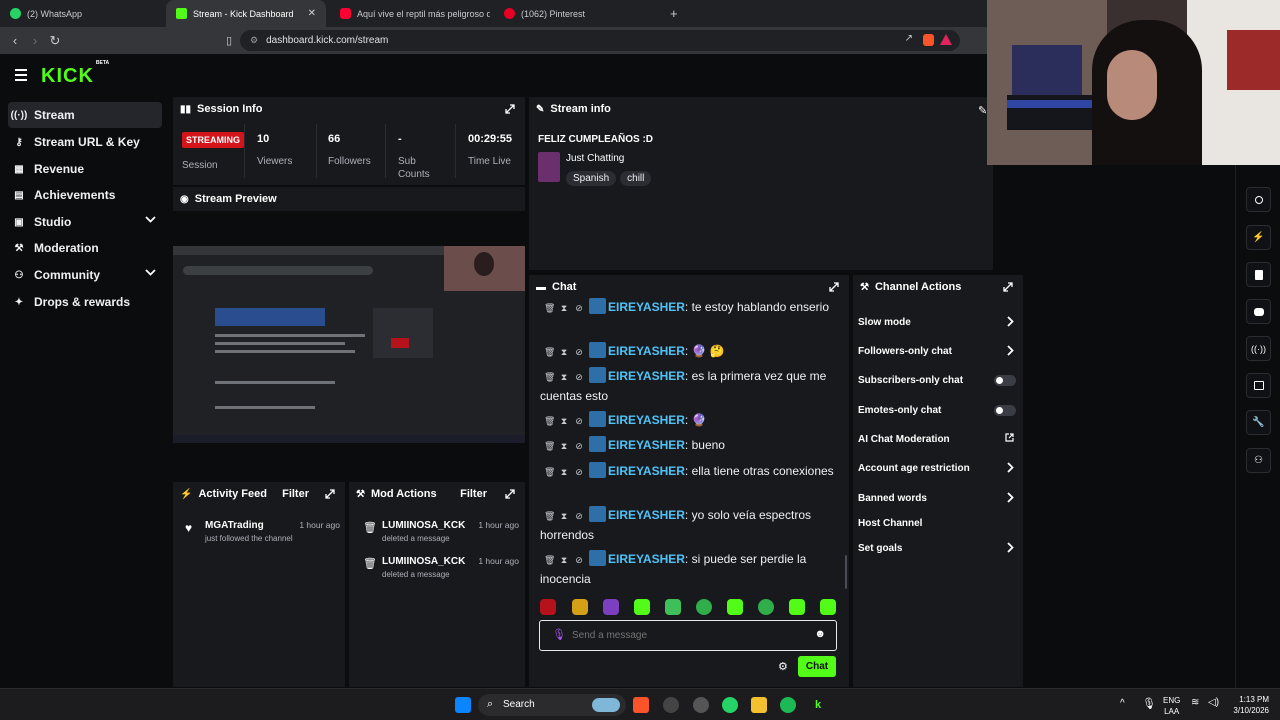 This screenshot has width=1280, height=720. I want to click on volume-icon: ◁), so click(1213, 702).